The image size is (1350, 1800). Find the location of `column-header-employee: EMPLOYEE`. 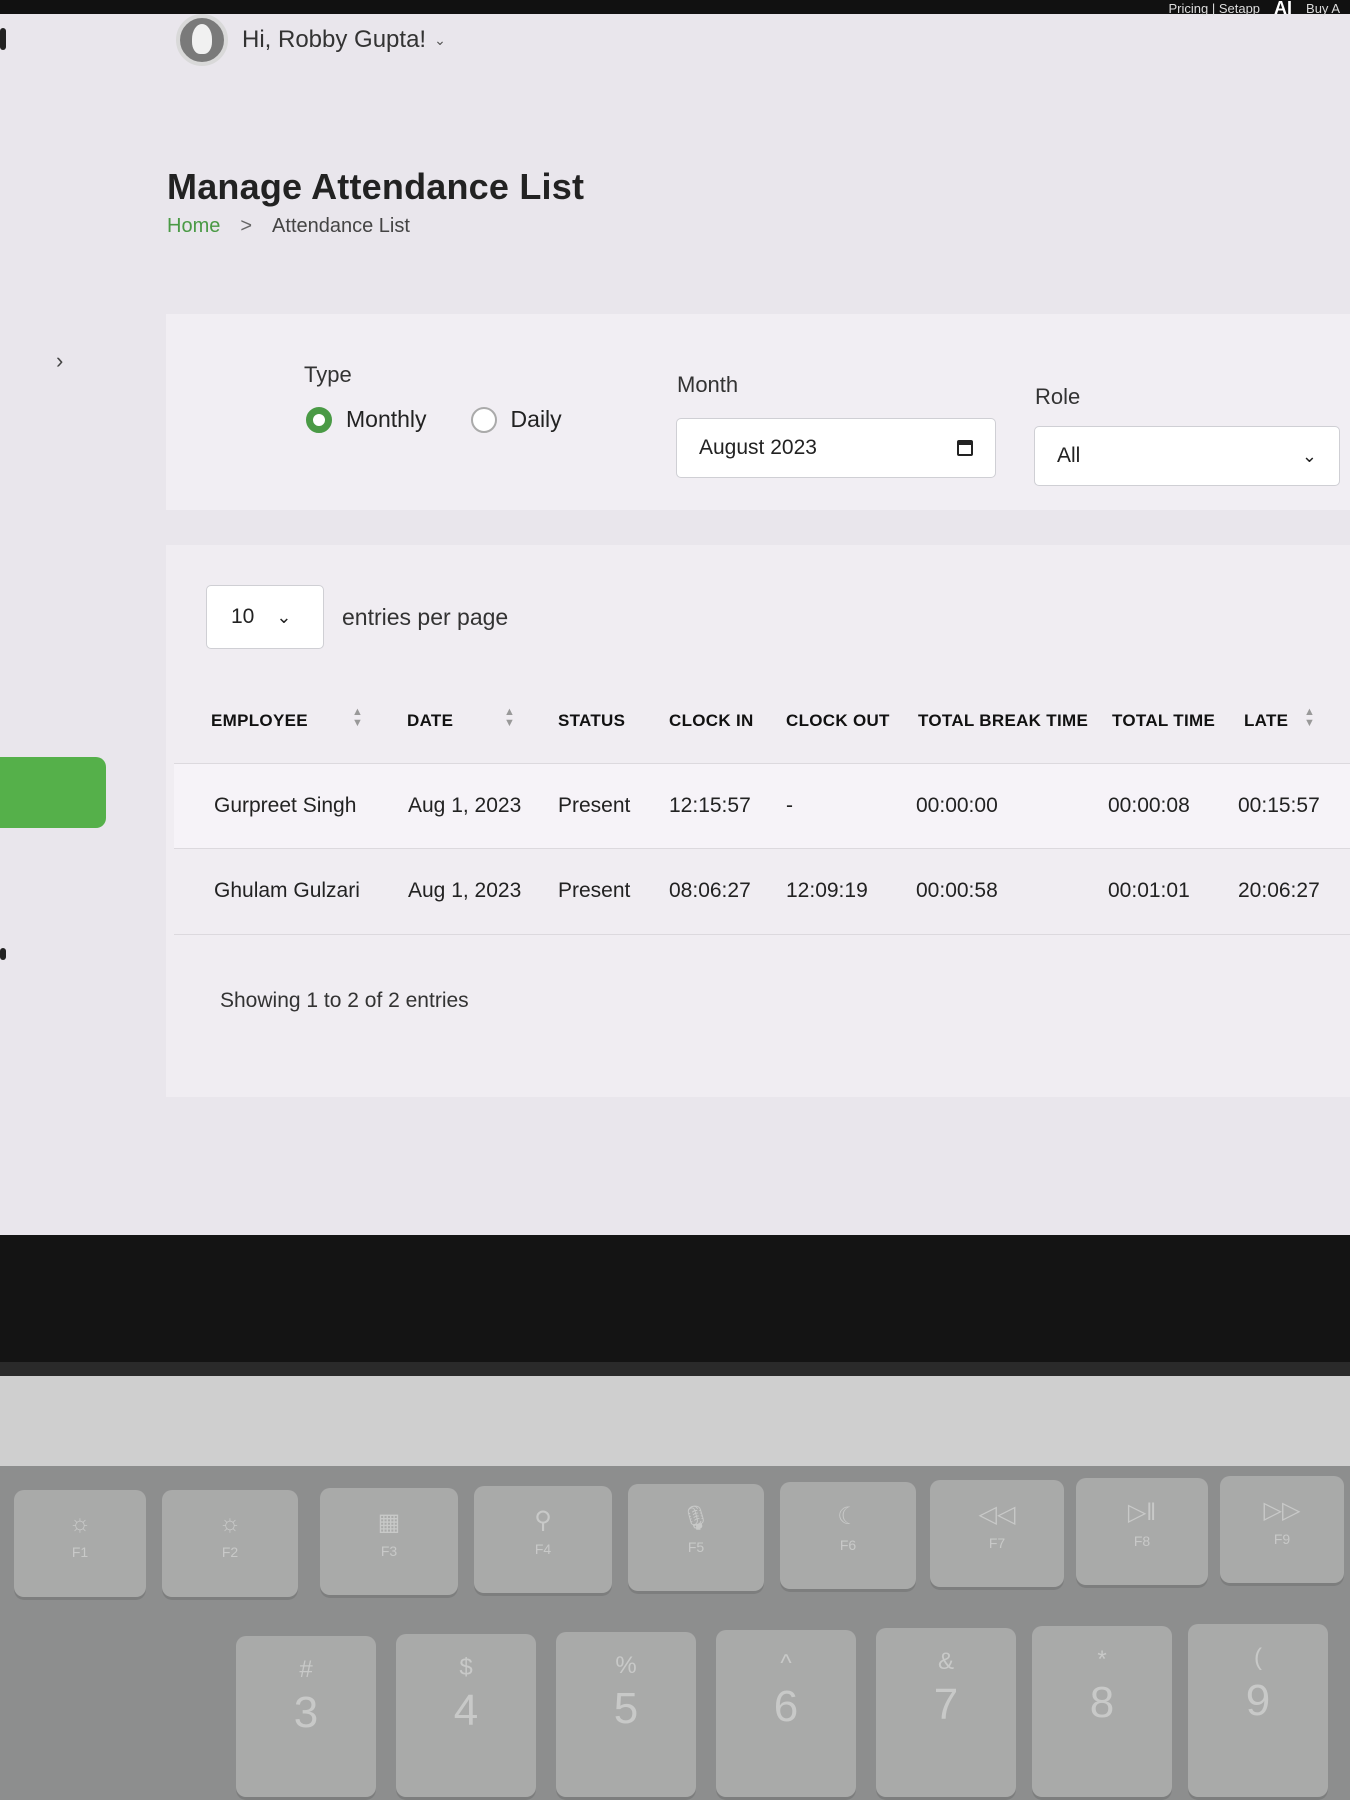

column-header-employee: EMPLOYEE is located at coordinates (259, 721).